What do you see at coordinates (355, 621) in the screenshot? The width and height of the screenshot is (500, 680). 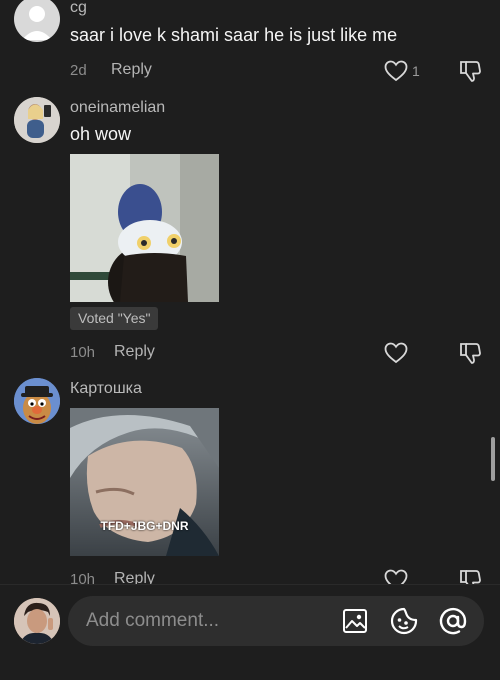 I see `image-icon` at bounding box center [355, 621].